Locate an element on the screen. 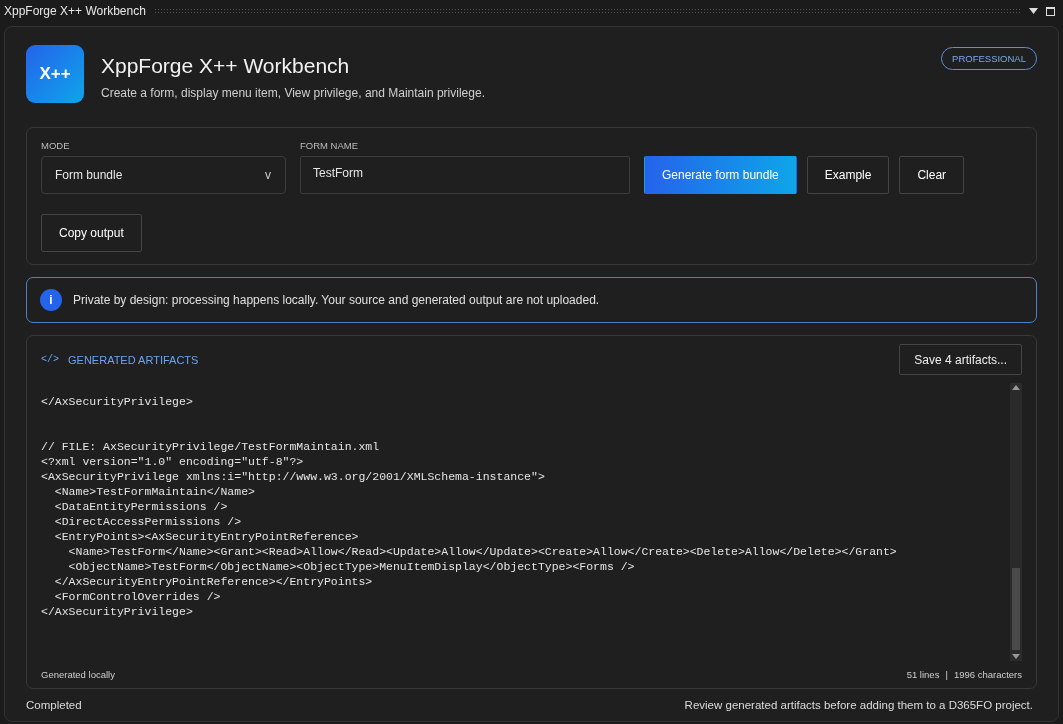 This screenshot has height=724, width=1063. stat-text: 51 lines is located at coordinates (923, 674).